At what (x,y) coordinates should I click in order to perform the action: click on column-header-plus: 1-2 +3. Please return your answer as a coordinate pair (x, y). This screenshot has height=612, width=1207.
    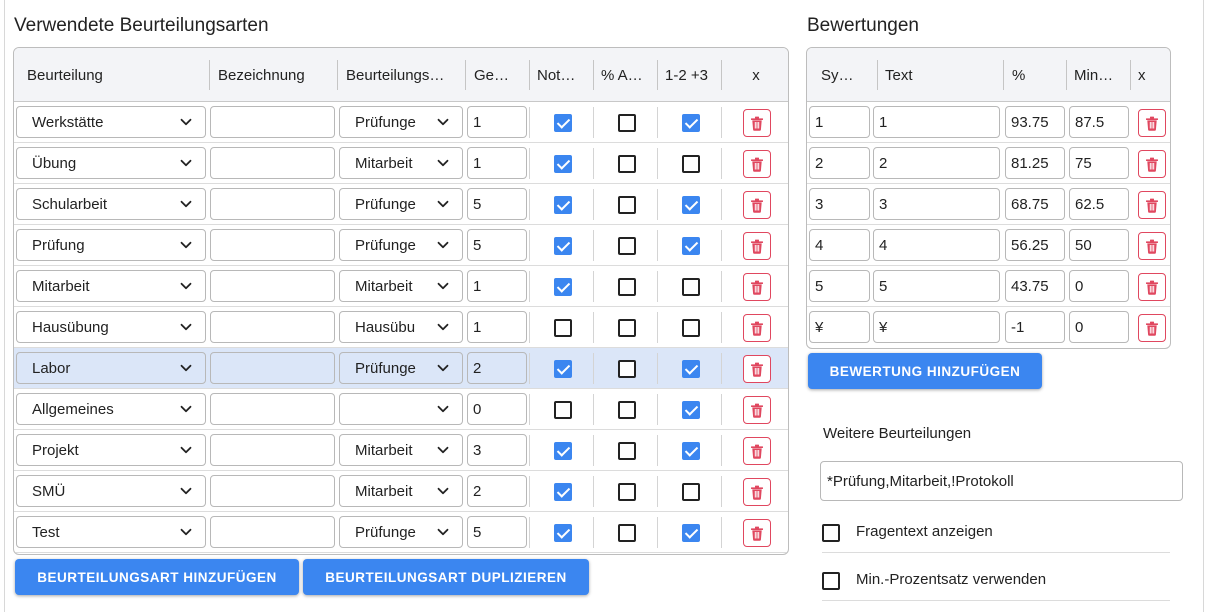
    Looking at the image, I should click on (695, 75).